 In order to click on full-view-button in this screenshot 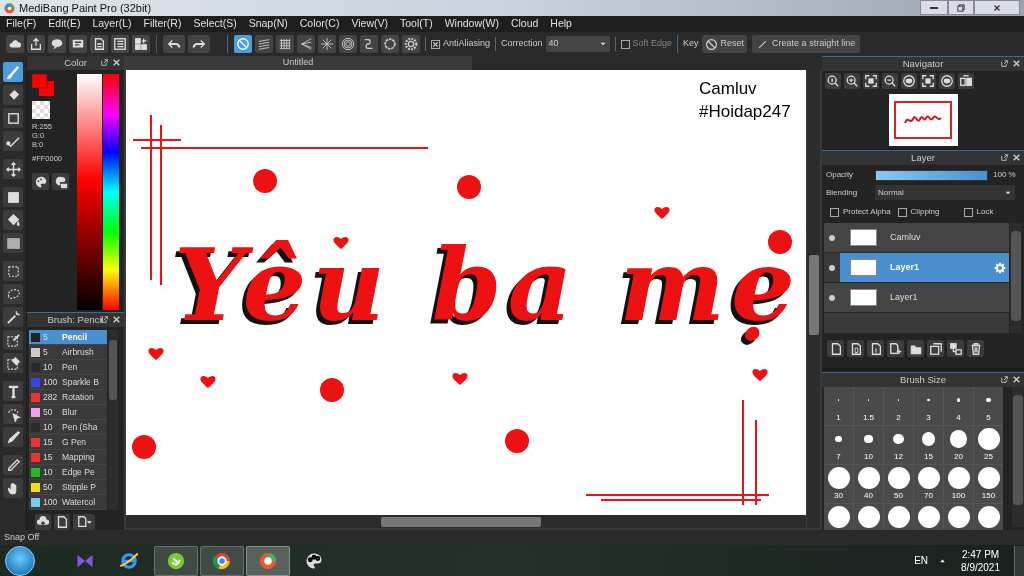, I will do `click(928, 81)`.